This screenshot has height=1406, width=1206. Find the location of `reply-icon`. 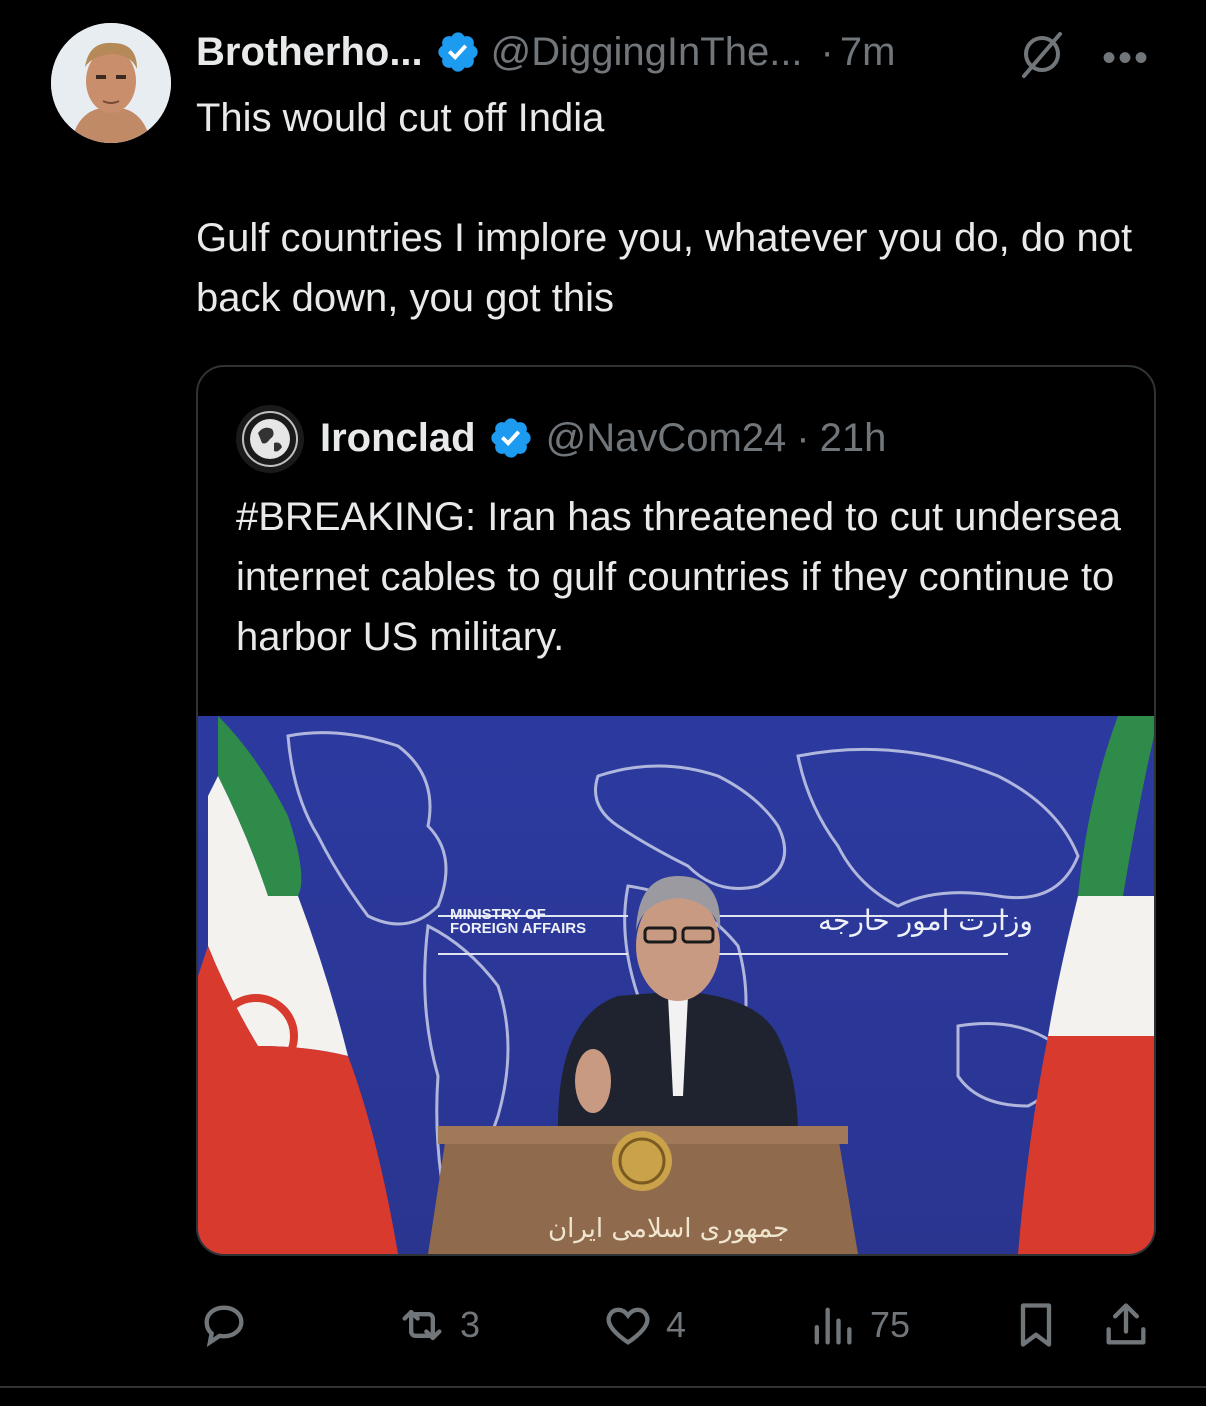

reply-icon is located at coordinates (224, 1326).